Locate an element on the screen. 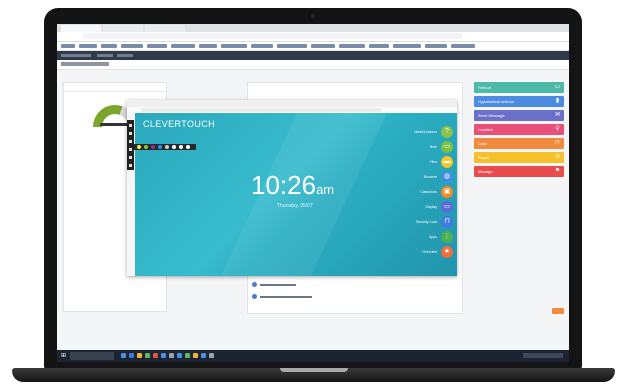  card-header is located at coordinates (115, 87).